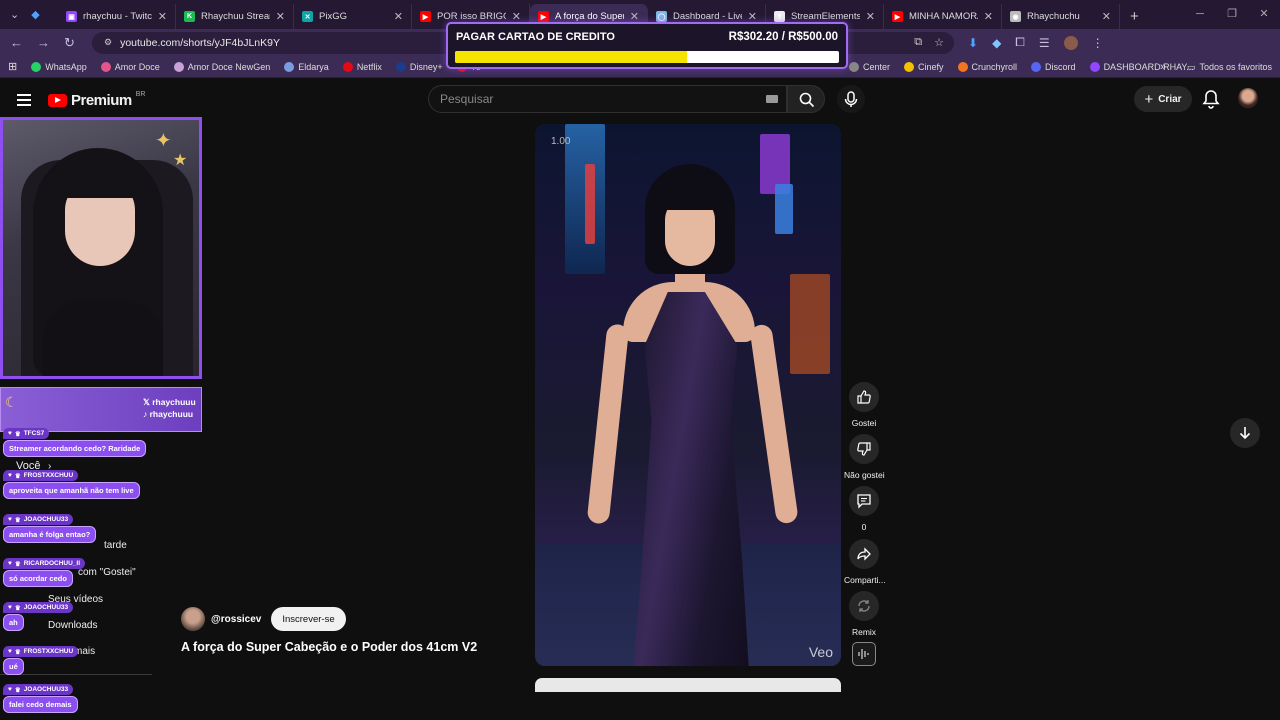 Image resolution: width=1280 pixels, height=720 pixels. I want to click on bookmark-item: WhatsApp, so click(59, 66).